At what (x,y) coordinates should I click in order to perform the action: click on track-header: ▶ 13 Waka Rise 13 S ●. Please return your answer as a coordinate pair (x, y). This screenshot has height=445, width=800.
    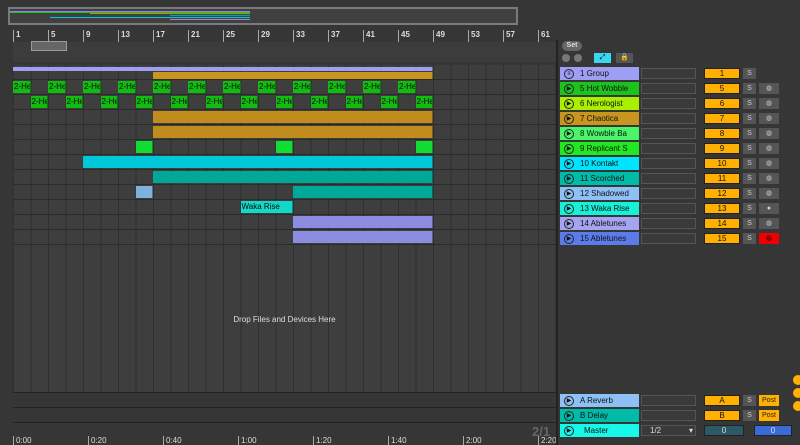
    Looking at the image, I should click on (679, 208).